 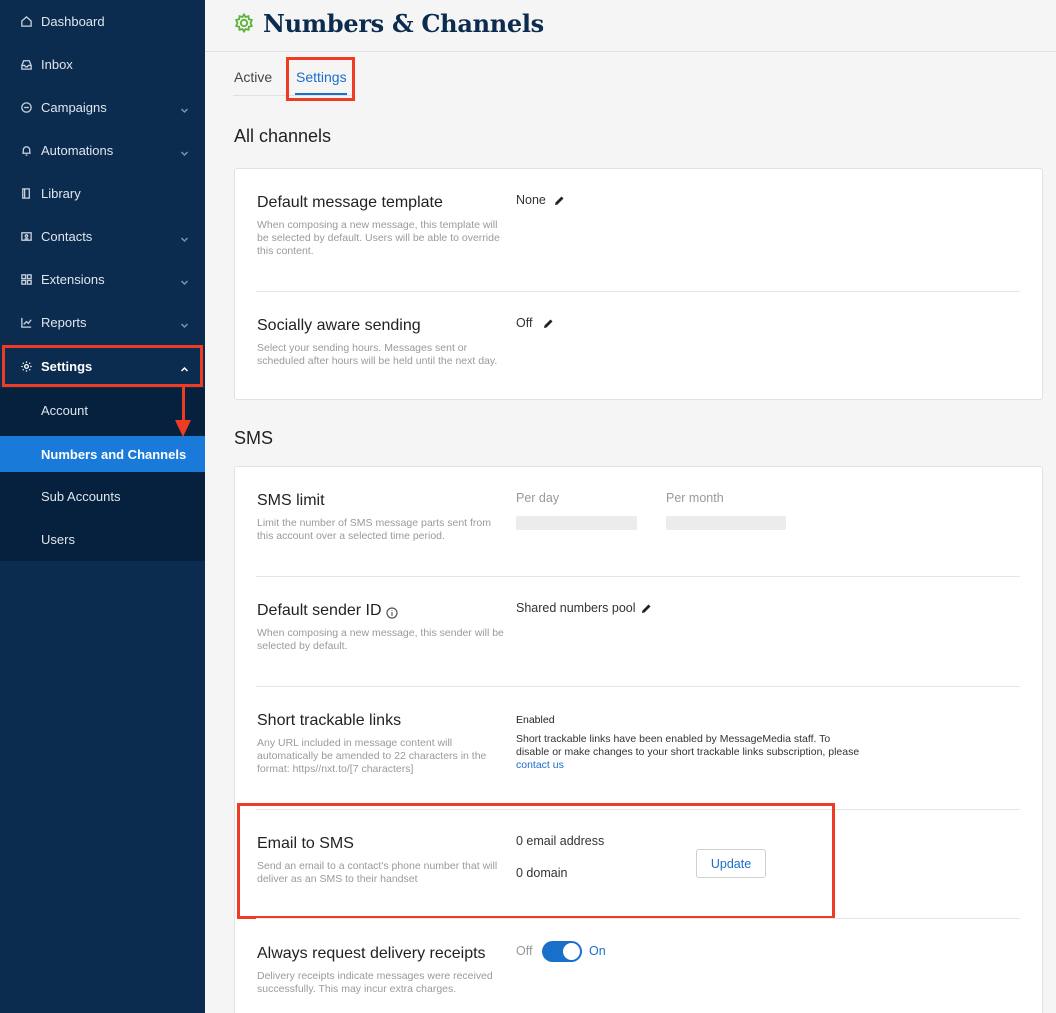 I want to click on sidebar-item-label: Reports, so click(x=64, y=322).